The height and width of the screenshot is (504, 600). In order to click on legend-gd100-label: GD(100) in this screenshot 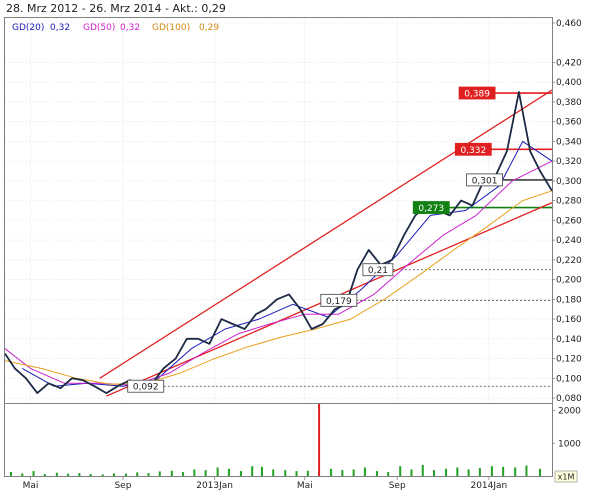, I will do `click(171, 28)`.